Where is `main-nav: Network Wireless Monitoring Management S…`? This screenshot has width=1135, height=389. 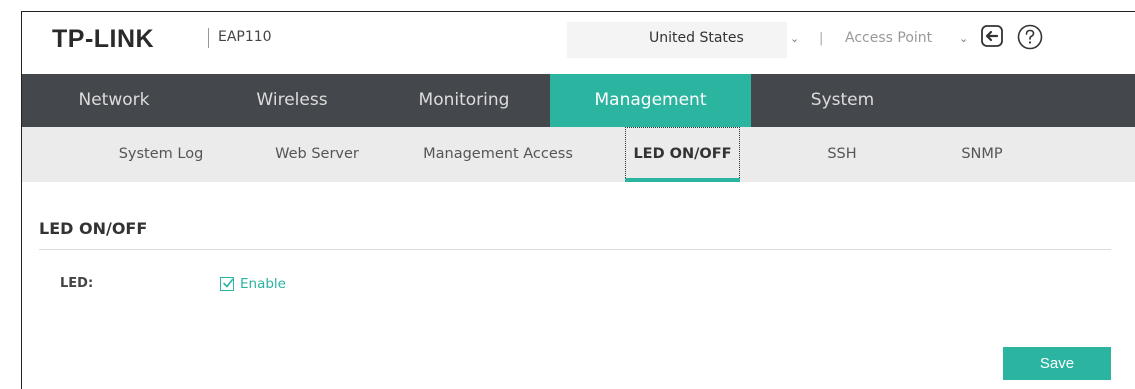 main-nav: Network Wireless Monitoring Management S… is located at coordinates (578, 100).